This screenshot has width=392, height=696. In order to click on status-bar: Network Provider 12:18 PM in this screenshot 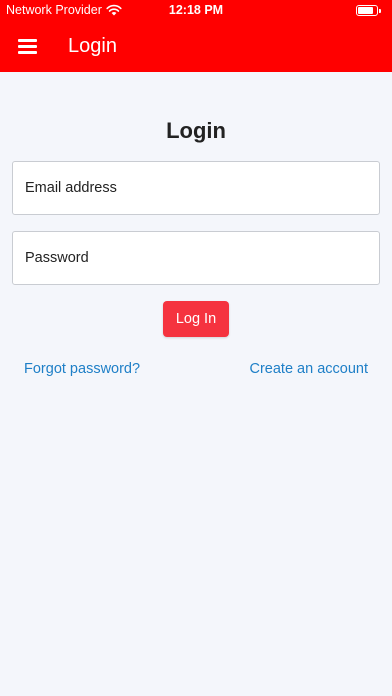, I will do `click(196, 11)`.